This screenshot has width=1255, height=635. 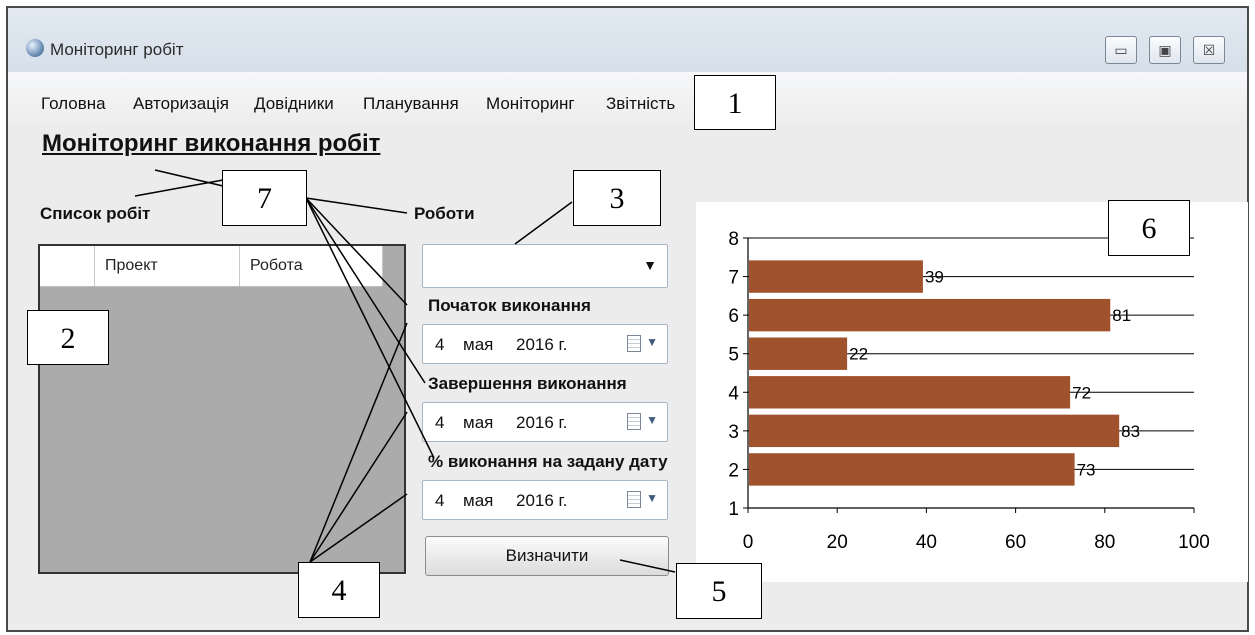 I want to click on callout-7-line-to-heading, so click(x=189, y=178).